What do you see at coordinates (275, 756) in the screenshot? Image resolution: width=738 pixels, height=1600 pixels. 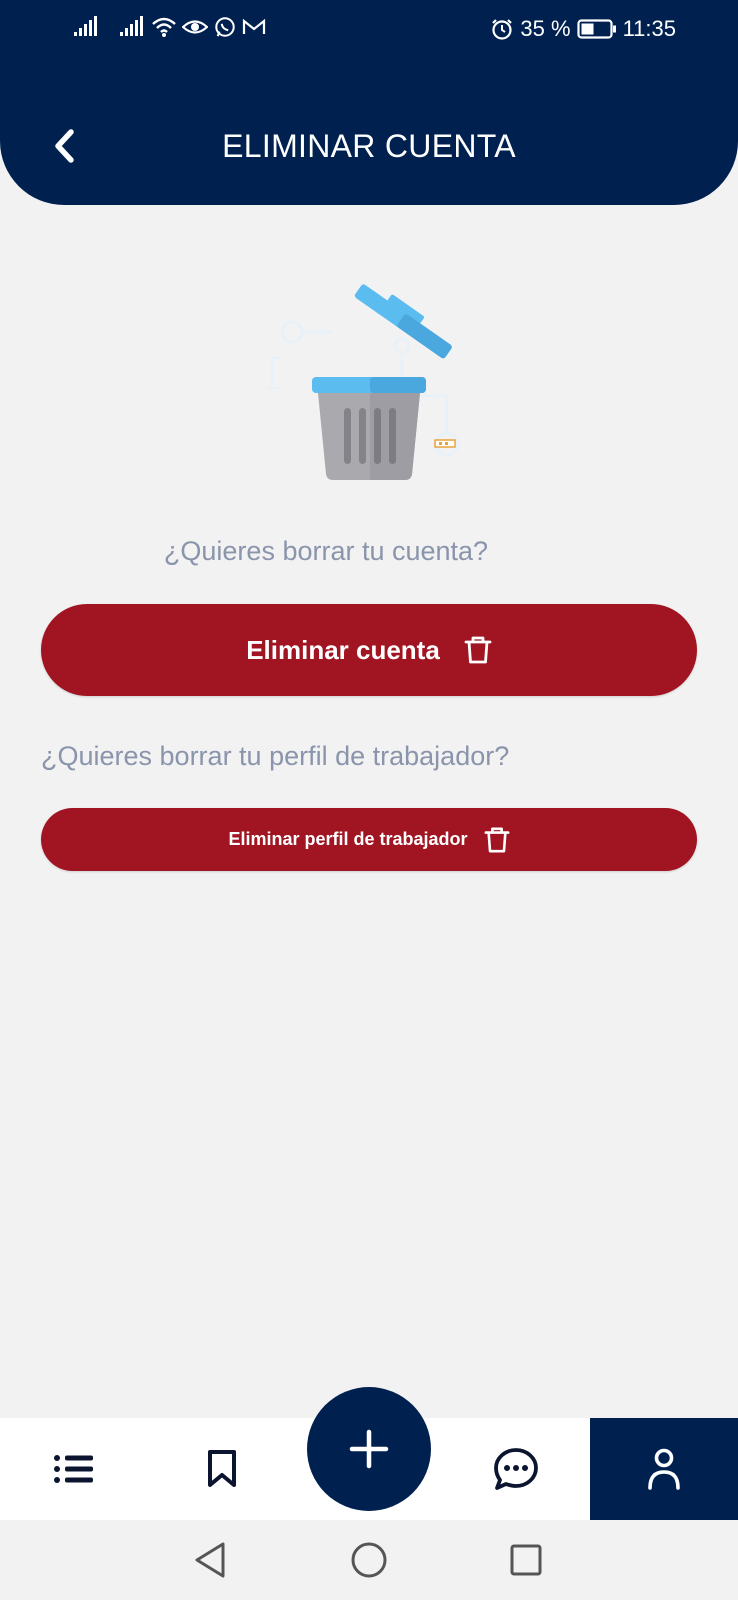 I see `delete-worker-question: ¿Quieres borrar tu perfil de trabajador?` at bounding box center [275, 756].